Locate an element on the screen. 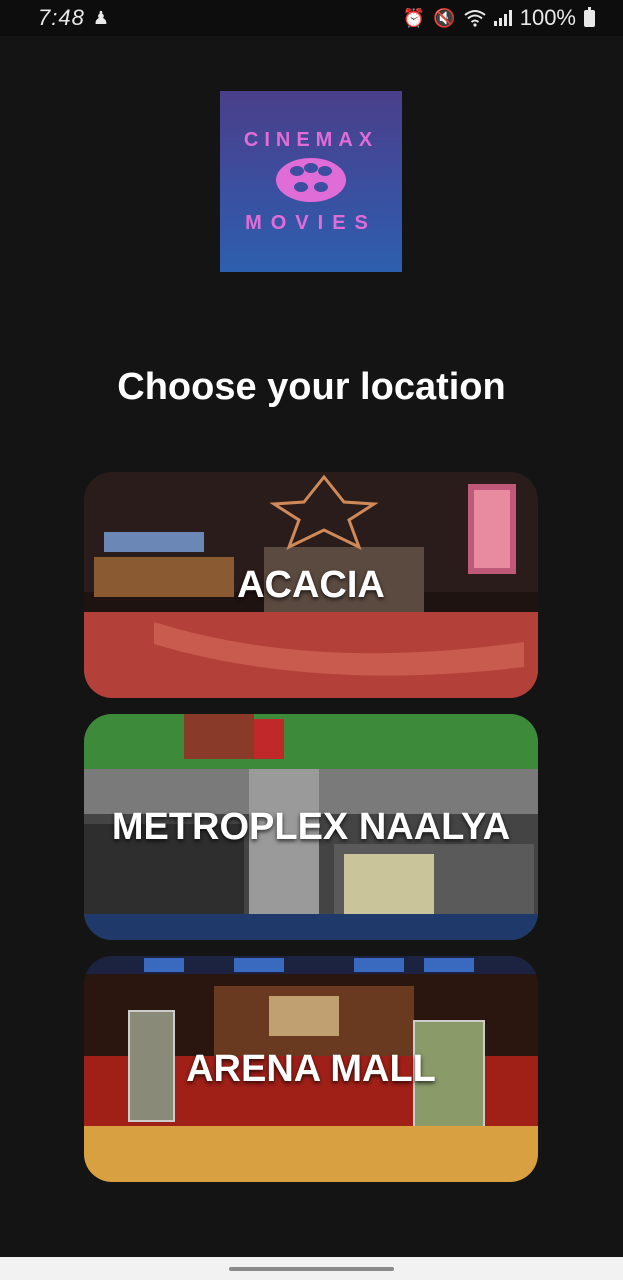 The image size is (623, 1280). mute-icon: 🔇 is located at coordinates (444, 17).